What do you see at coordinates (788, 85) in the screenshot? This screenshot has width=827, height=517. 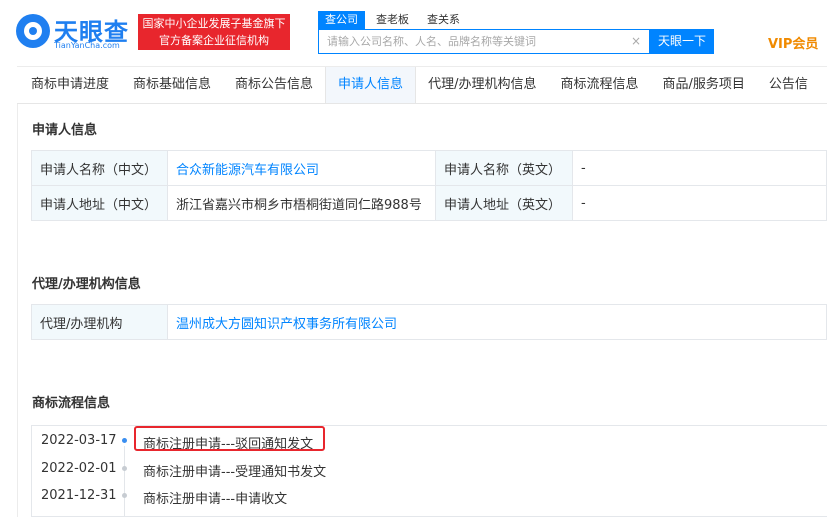 I see `tab-announcement: 公告信` at bounding box center [788, 85].